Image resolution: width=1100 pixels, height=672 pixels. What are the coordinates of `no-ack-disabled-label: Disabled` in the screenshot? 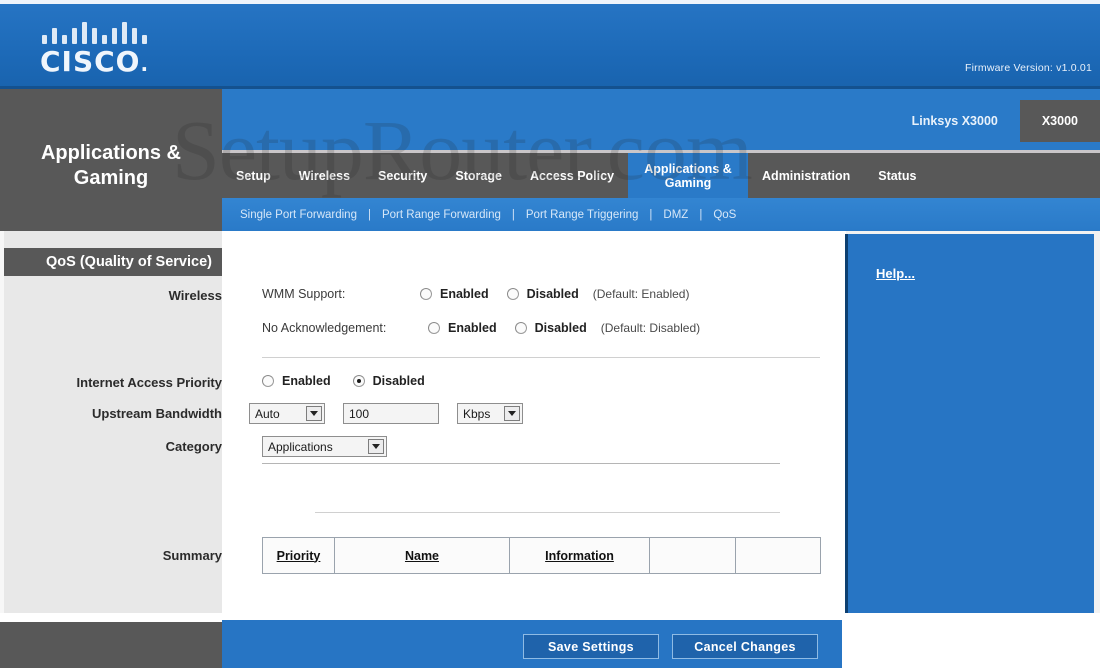 It's located at (561, 328).